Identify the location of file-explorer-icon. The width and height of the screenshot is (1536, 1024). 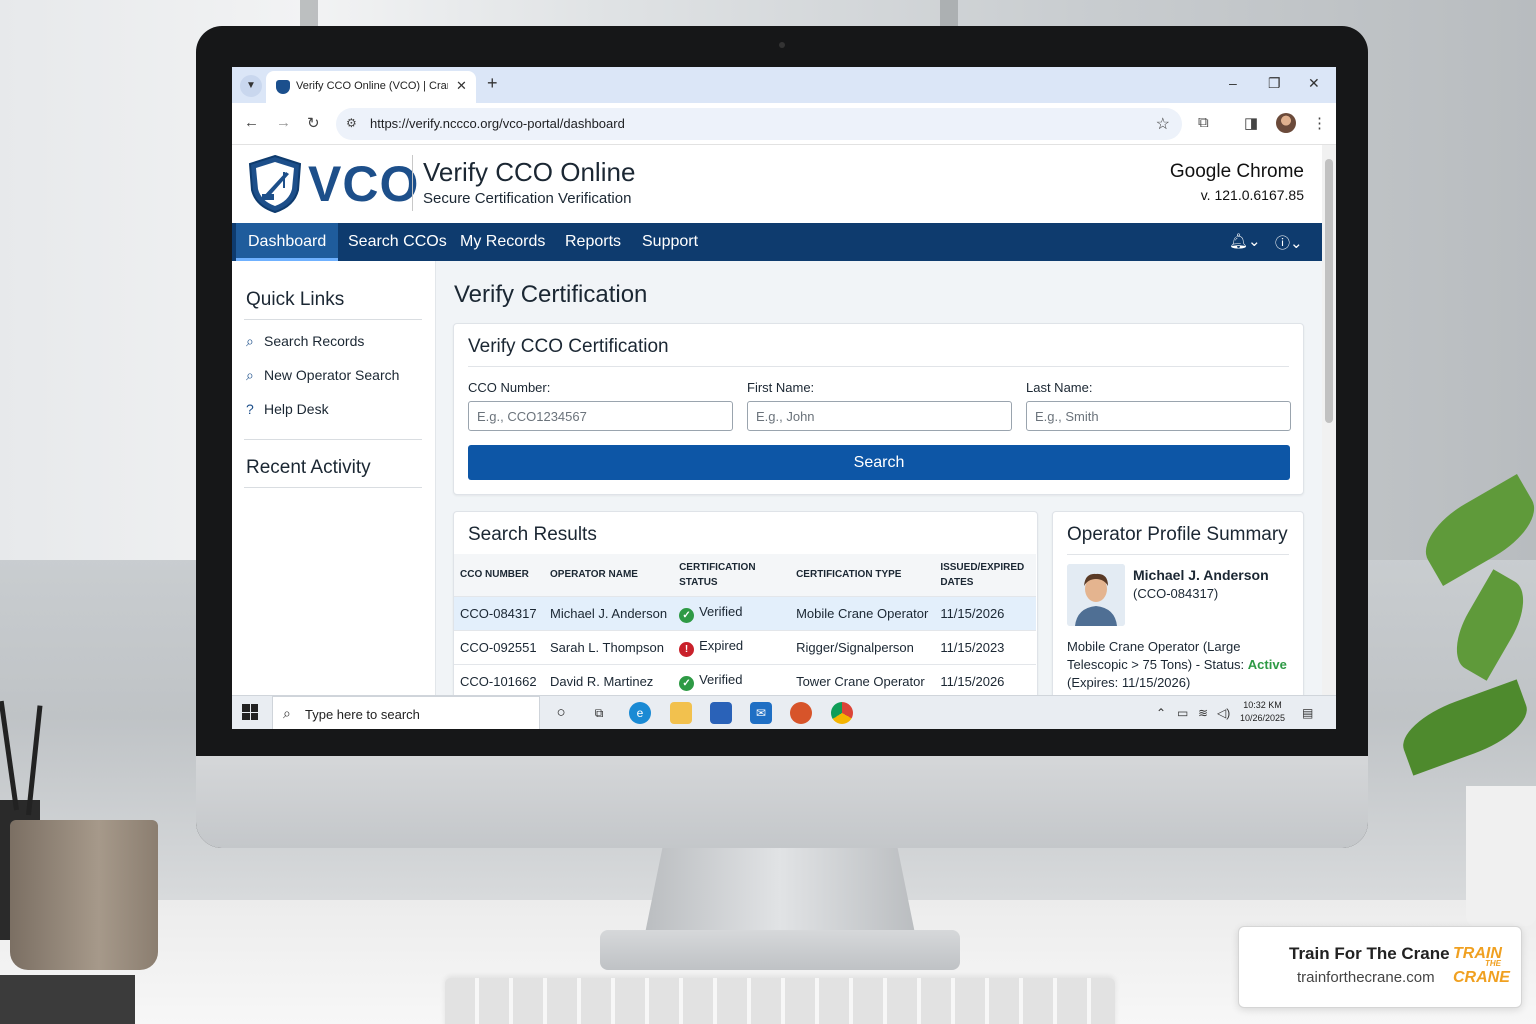
(681, 713).